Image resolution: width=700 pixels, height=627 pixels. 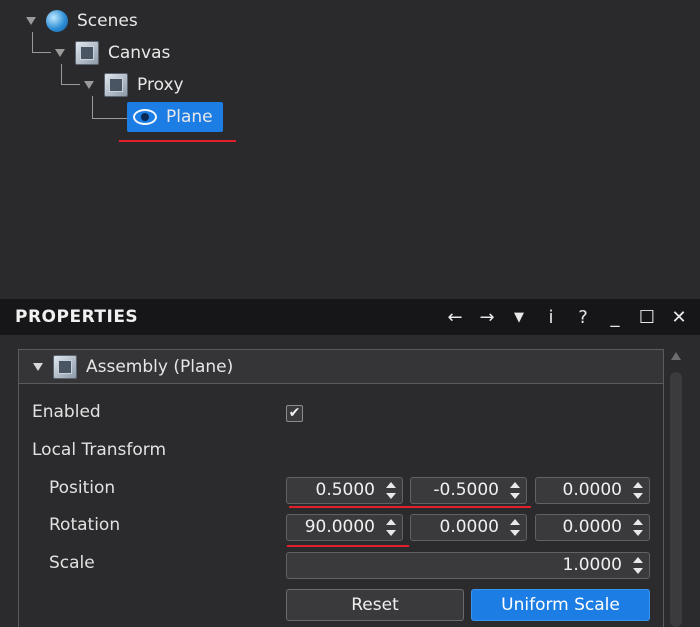 What do you see at coordinates (519, 317) in the screenshot?
I see `dropdown-arrow-icon: ▼` at bounding box center [519, 317].